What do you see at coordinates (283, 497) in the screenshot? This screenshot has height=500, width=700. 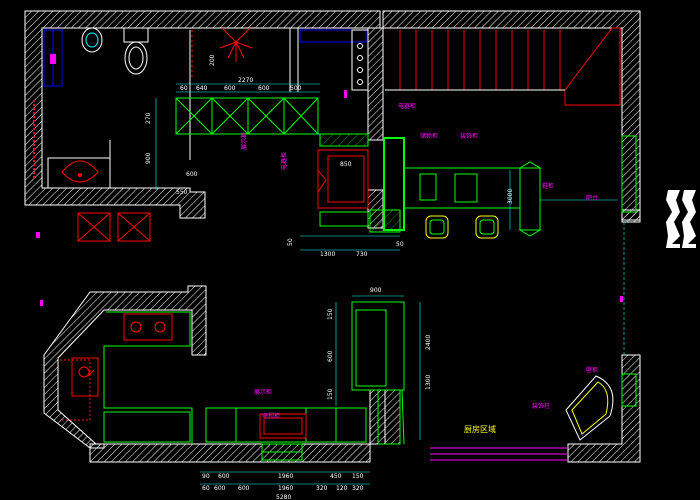 I see `dim-bot-total: 5280` at bounding box center [283, 497].